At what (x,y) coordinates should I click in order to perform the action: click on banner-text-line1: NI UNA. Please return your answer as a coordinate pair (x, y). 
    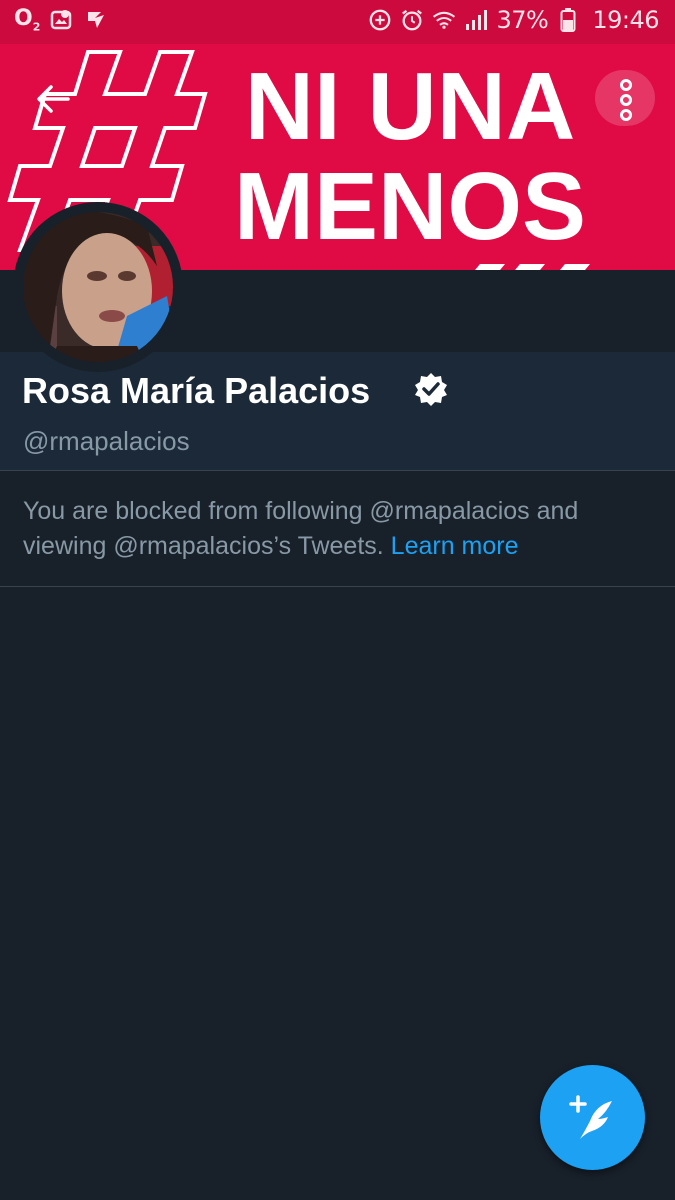
    Looking at the image, I should click on (410, 106).